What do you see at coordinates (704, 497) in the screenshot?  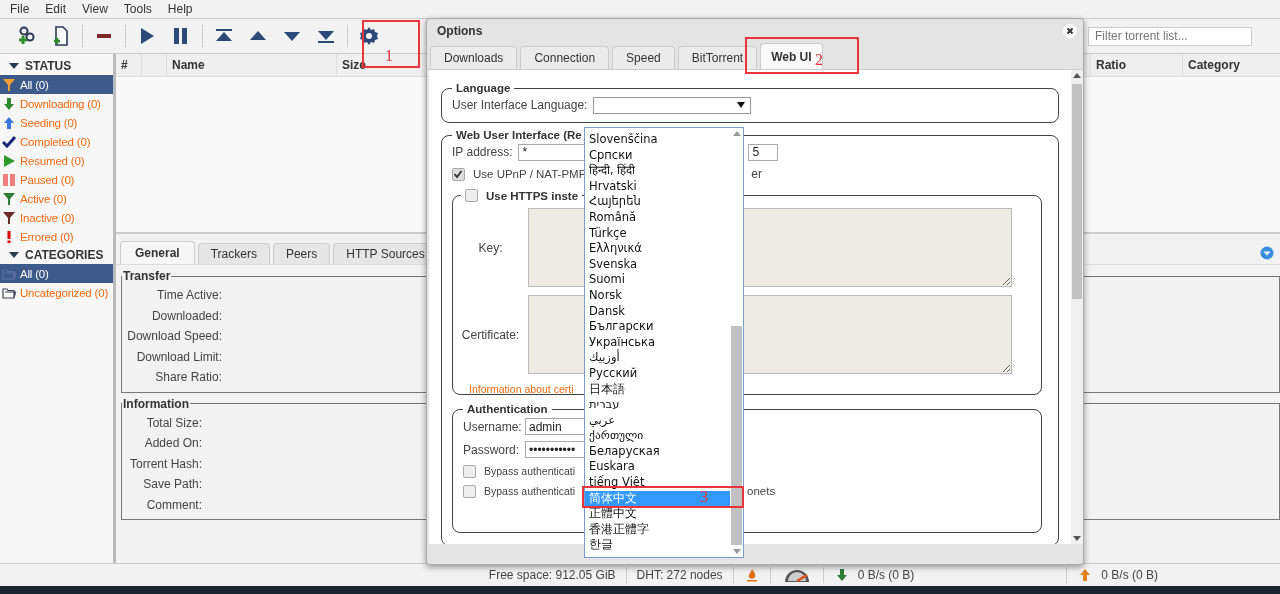 I see `step-number: 3` at bounding box center [704, 497].